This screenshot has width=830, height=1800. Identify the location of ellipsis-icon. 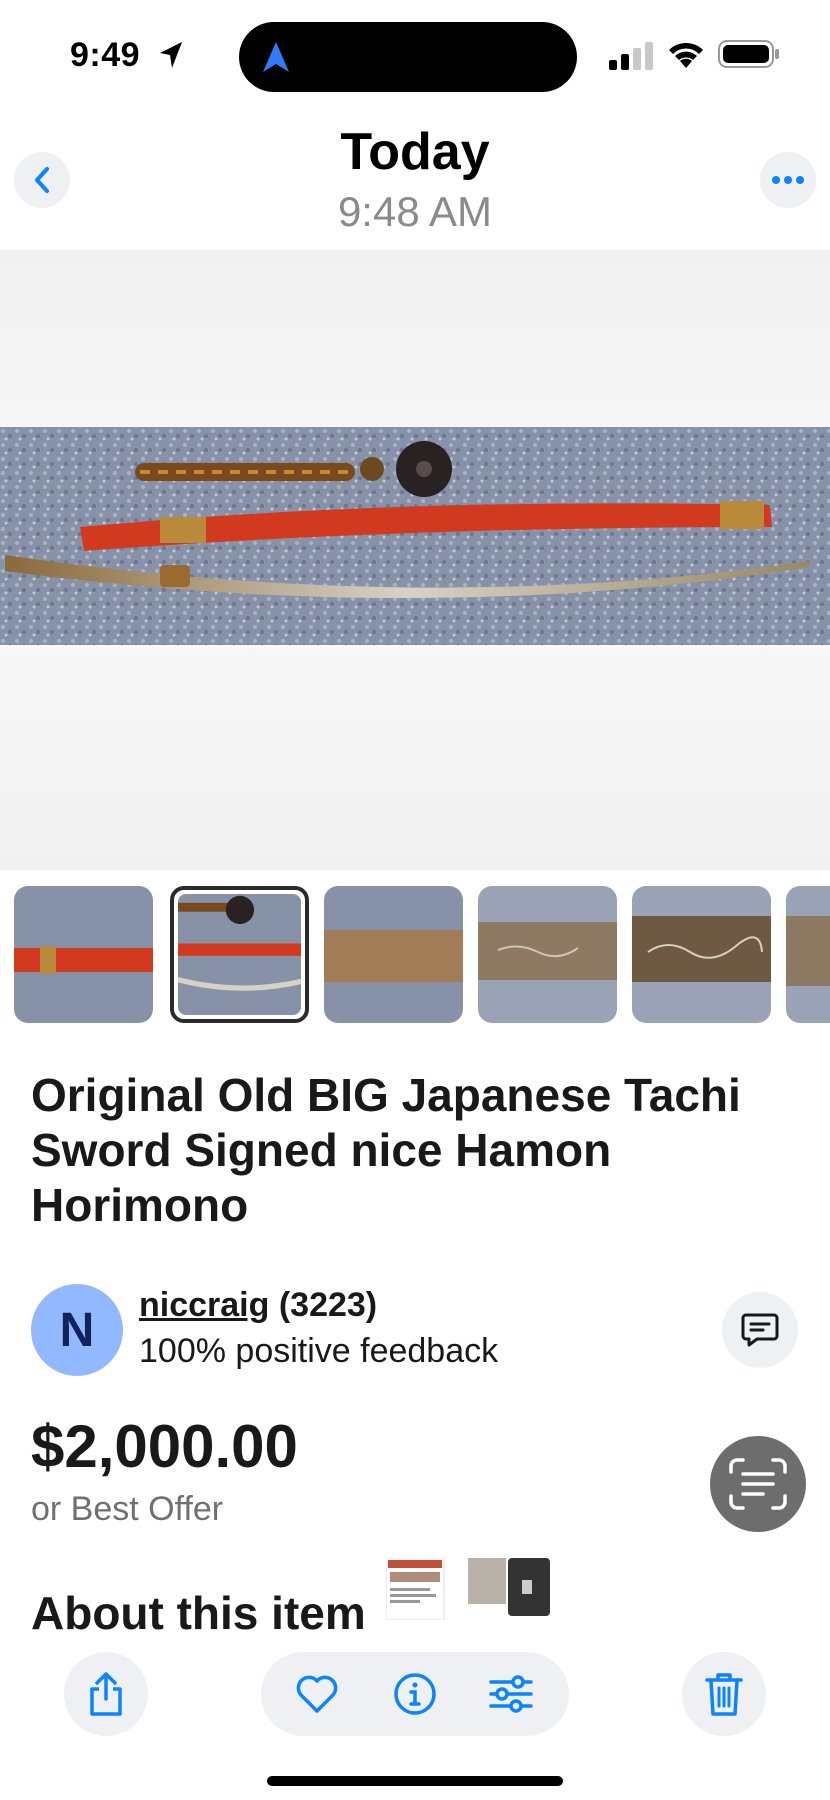
(788, 180).